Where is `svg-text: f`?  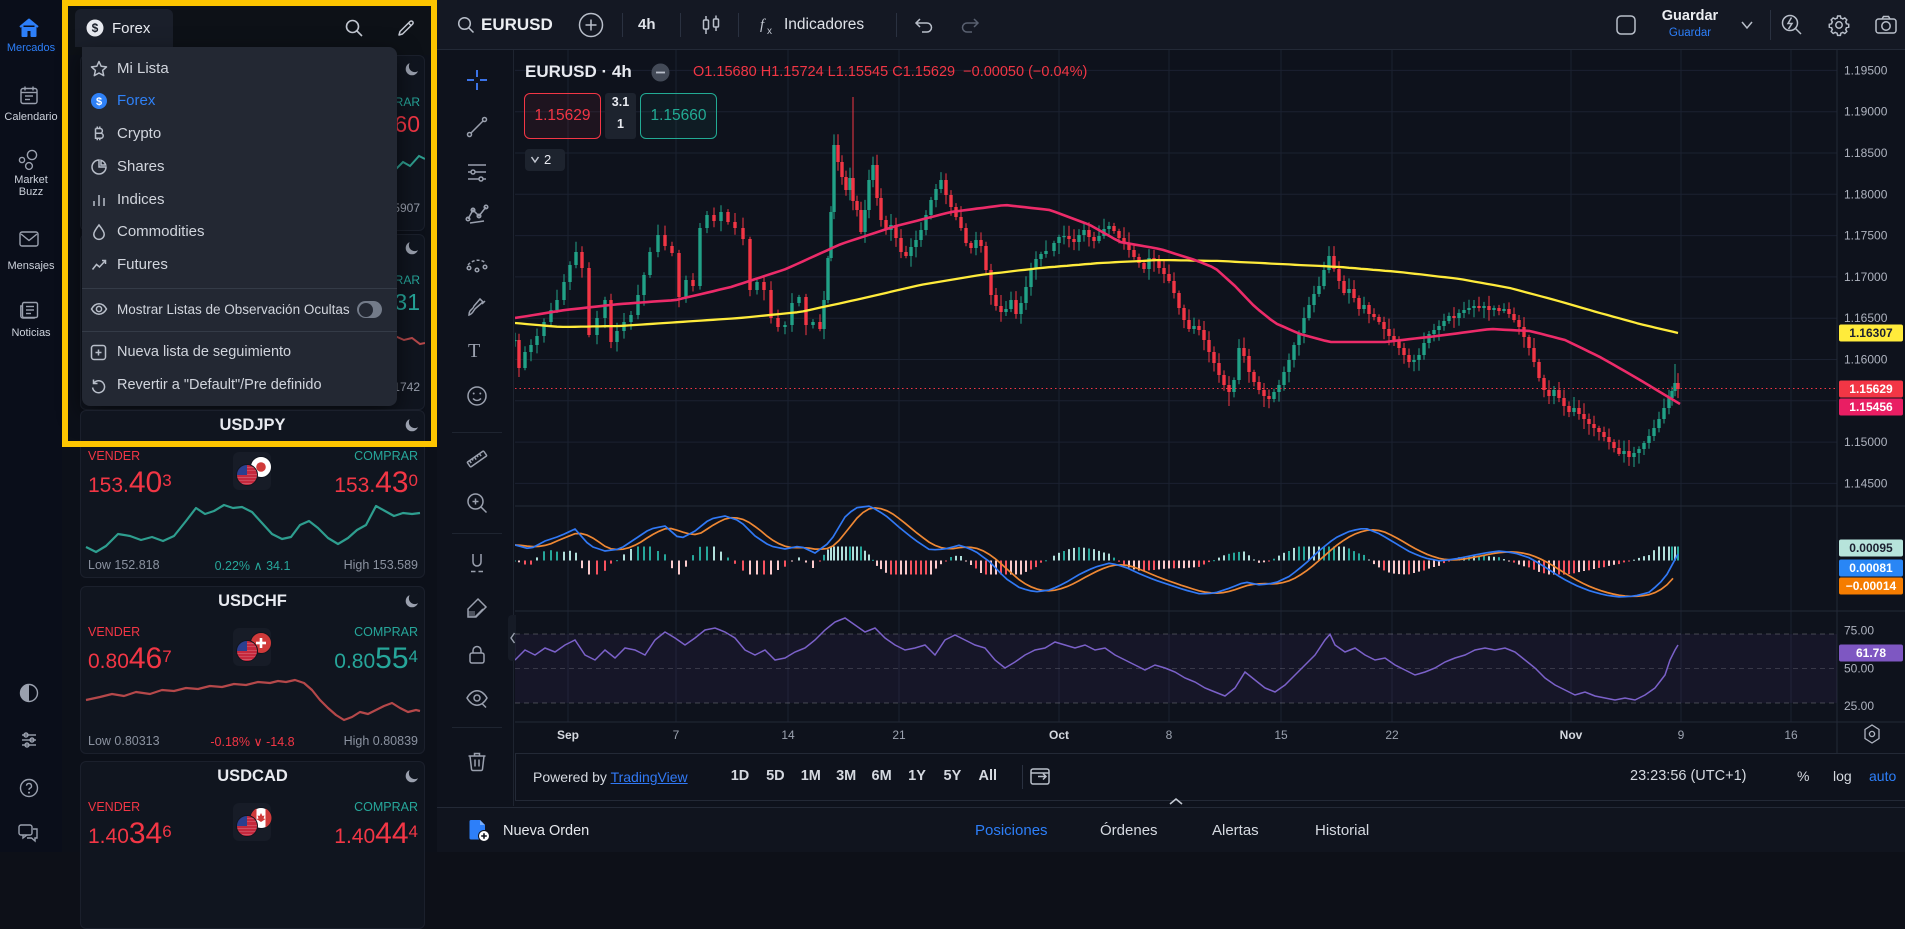 svg-text: f is located at coordinates (763, 25).